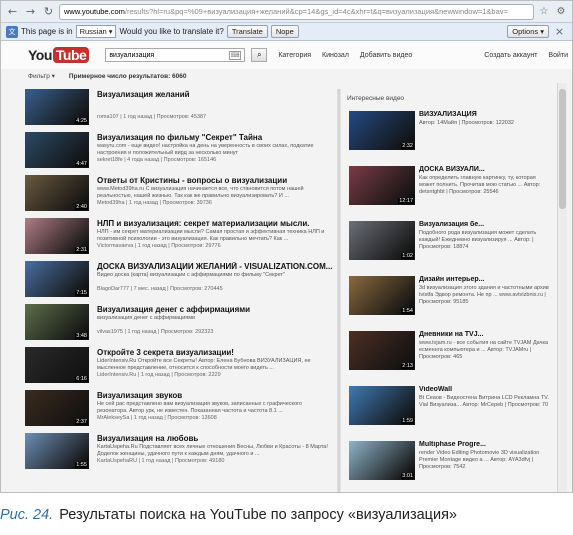 The height and width of the screenshot is (535, 573). What do you see at coordinates (382, 350) in the screenshot?
I see `related-thumbnail: 2:13` at bounding box center [382, 350].